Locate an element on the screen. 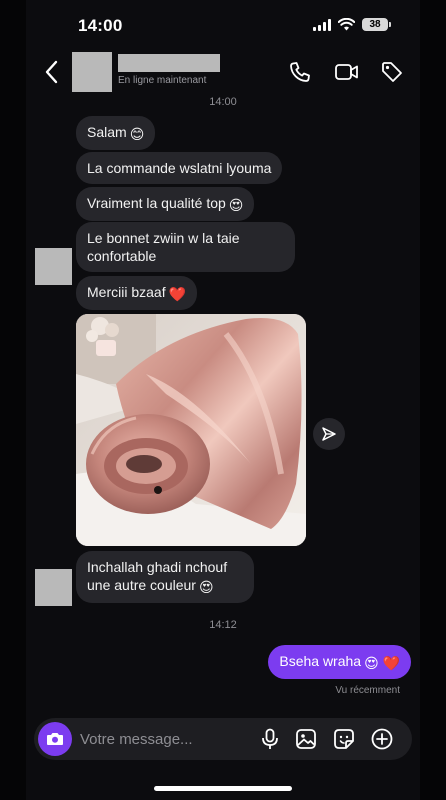 This screenshot has width=446, height=800. back-button is located at coordinates (52, 72).